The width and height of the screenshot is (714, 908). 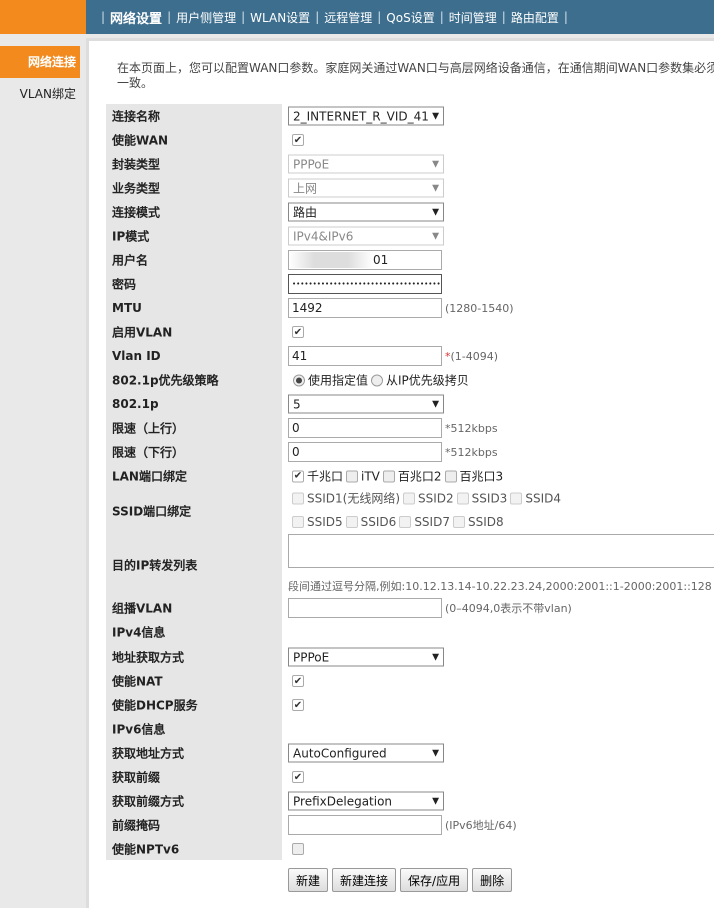 What do you see at coordinates (474, 356) in the screenshot?
I see `vlan-hint: (1-4094)` at bounding box center [474, 356].